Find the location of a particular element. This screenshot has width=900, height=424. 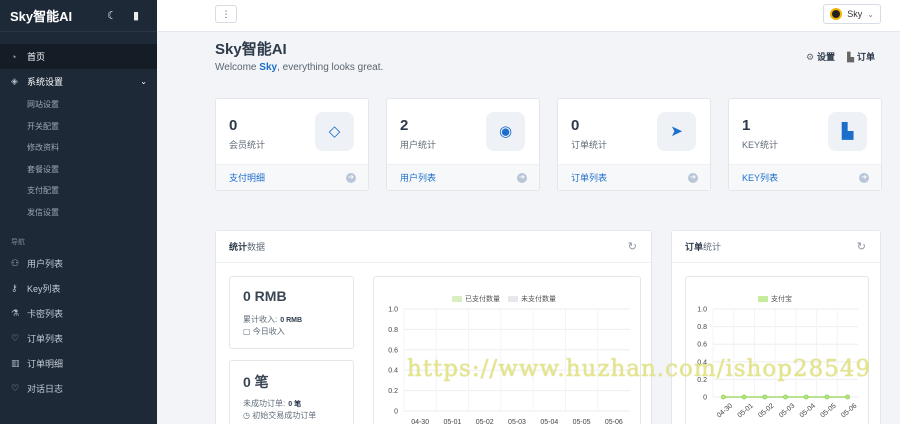

settings-link: ⚙ 设置 is located at coordinates (820, 56).